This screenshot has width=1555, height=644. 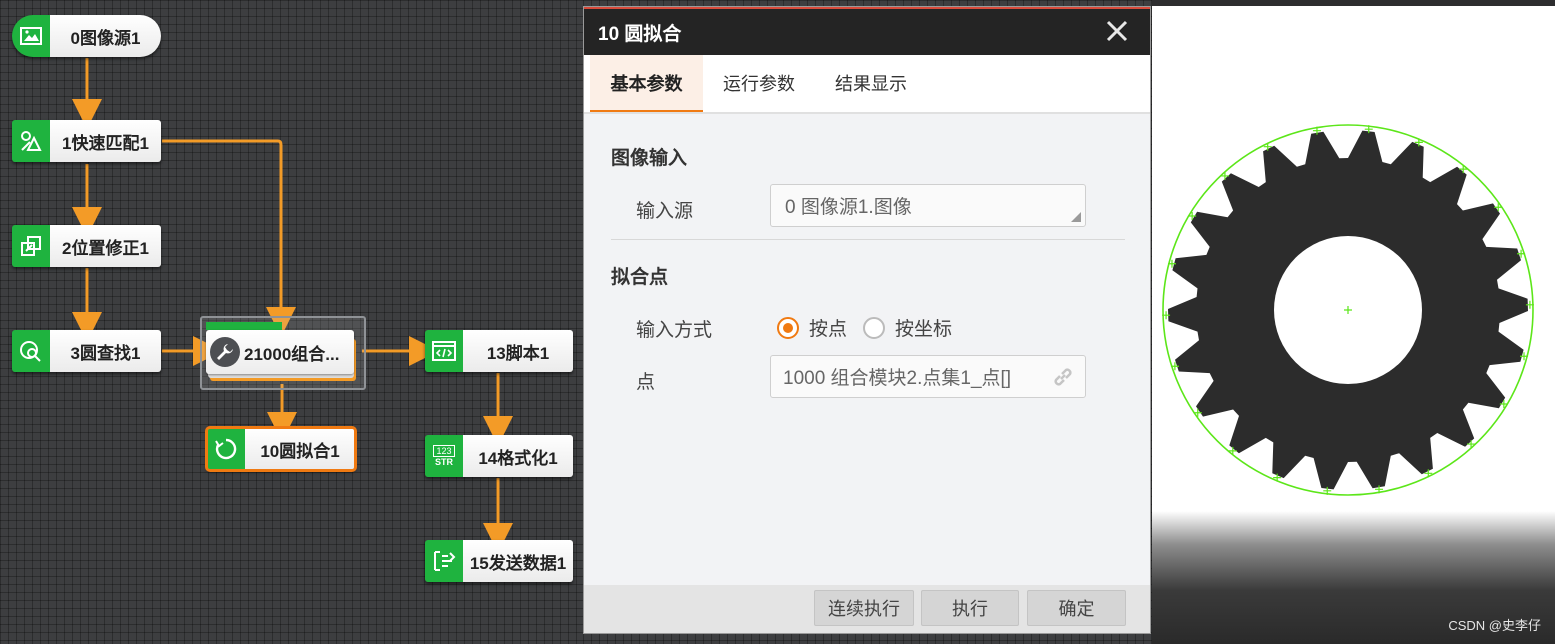 I want to click on circle-search-icon, so click(x=31, y=351).